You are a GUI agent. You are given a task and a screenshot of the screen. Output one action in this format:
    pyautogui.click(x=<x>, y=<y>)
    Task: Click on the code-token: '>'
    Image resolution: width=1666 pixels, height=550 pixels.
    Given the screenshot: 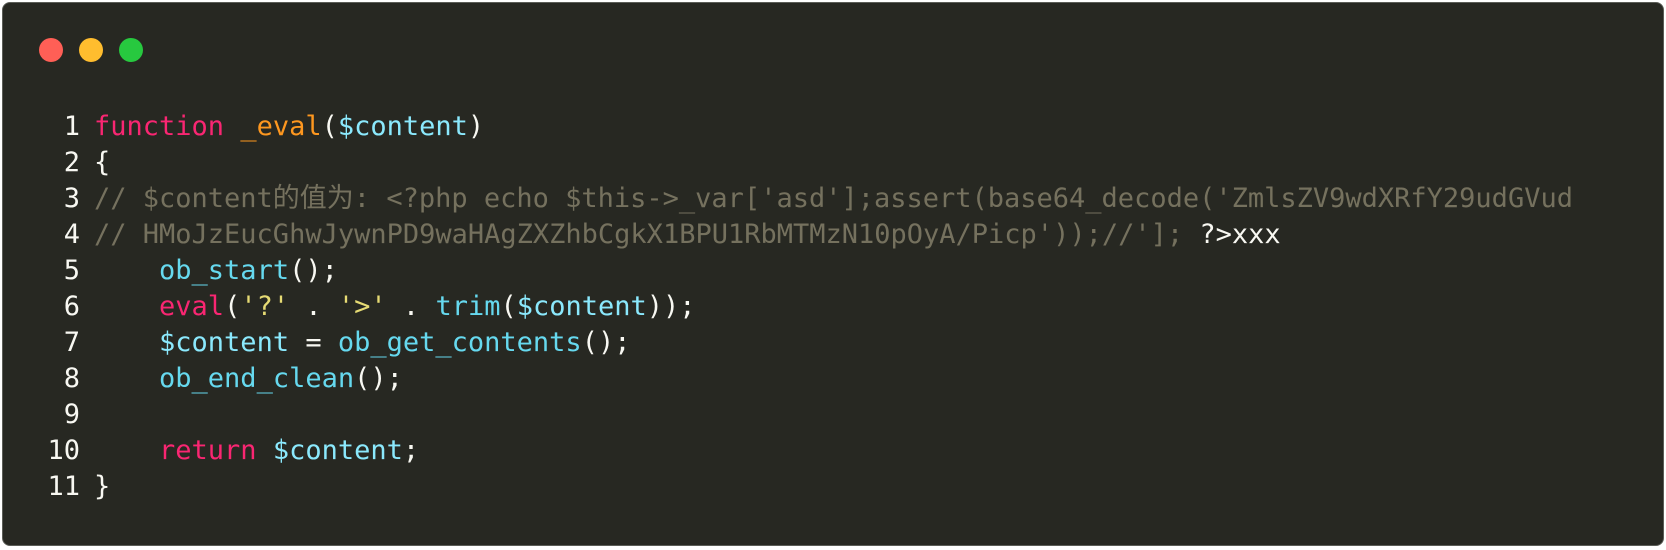 What is the action you would take?
    pyautogui.click(x=362, y=306)
    